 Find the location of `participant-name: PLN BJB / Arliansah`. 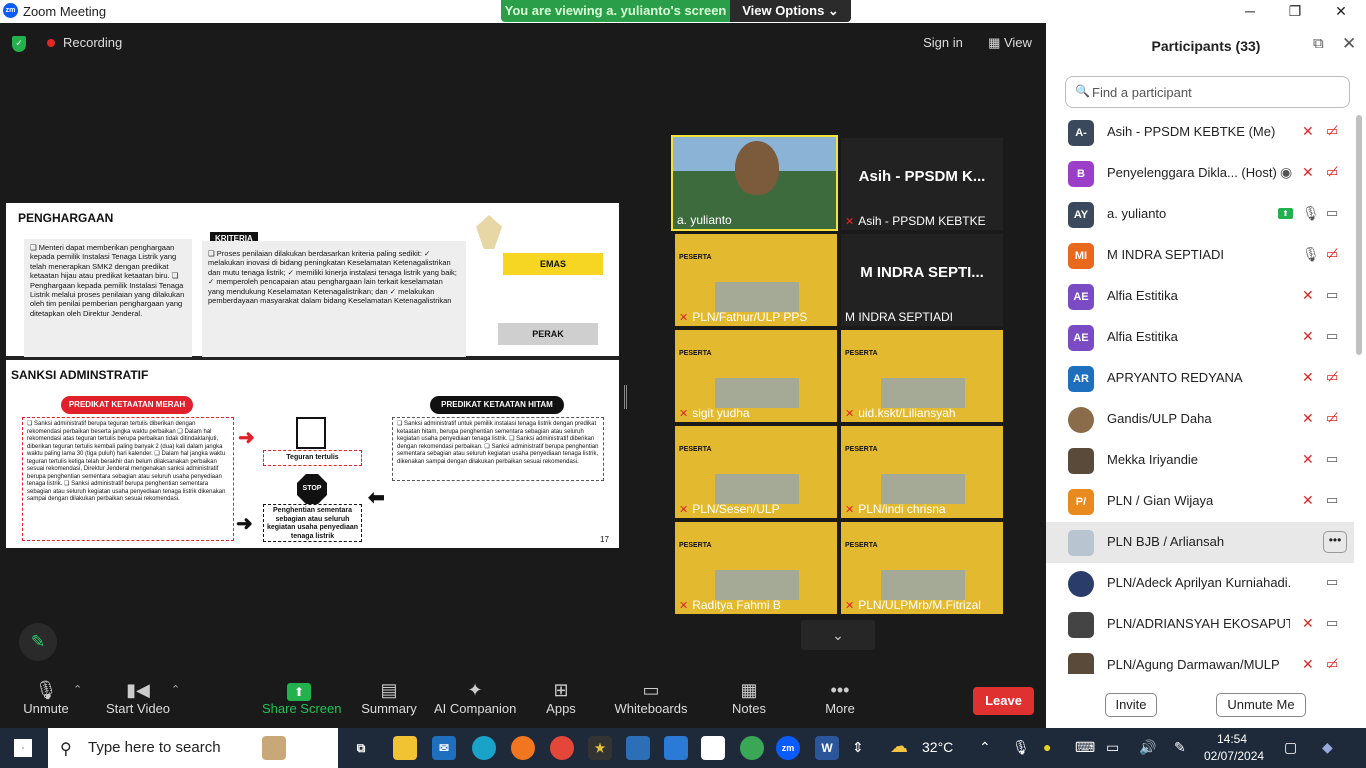

participant-name: PLN BJB / Arliansah is located at coordinates (1166, 541).